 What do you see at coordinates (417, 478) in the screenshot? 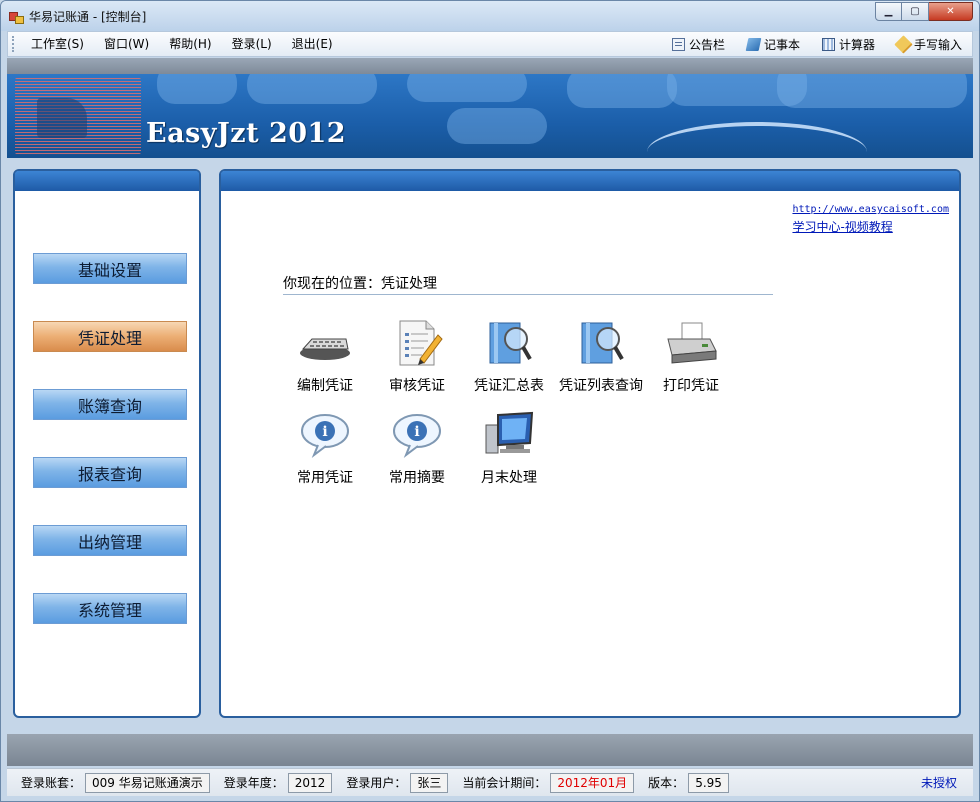
I see `func-common-summary-label: 常用摘要` at bounding box center [417, 478].